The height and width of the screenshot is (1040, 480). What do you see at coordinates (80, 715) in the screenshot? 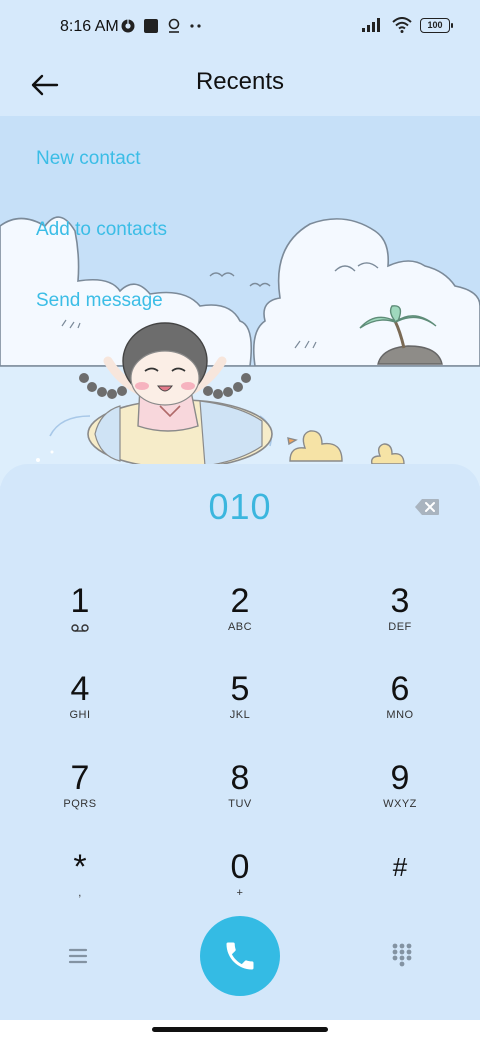
I see `key-letters: GHI` at bounding box center [80, 715].